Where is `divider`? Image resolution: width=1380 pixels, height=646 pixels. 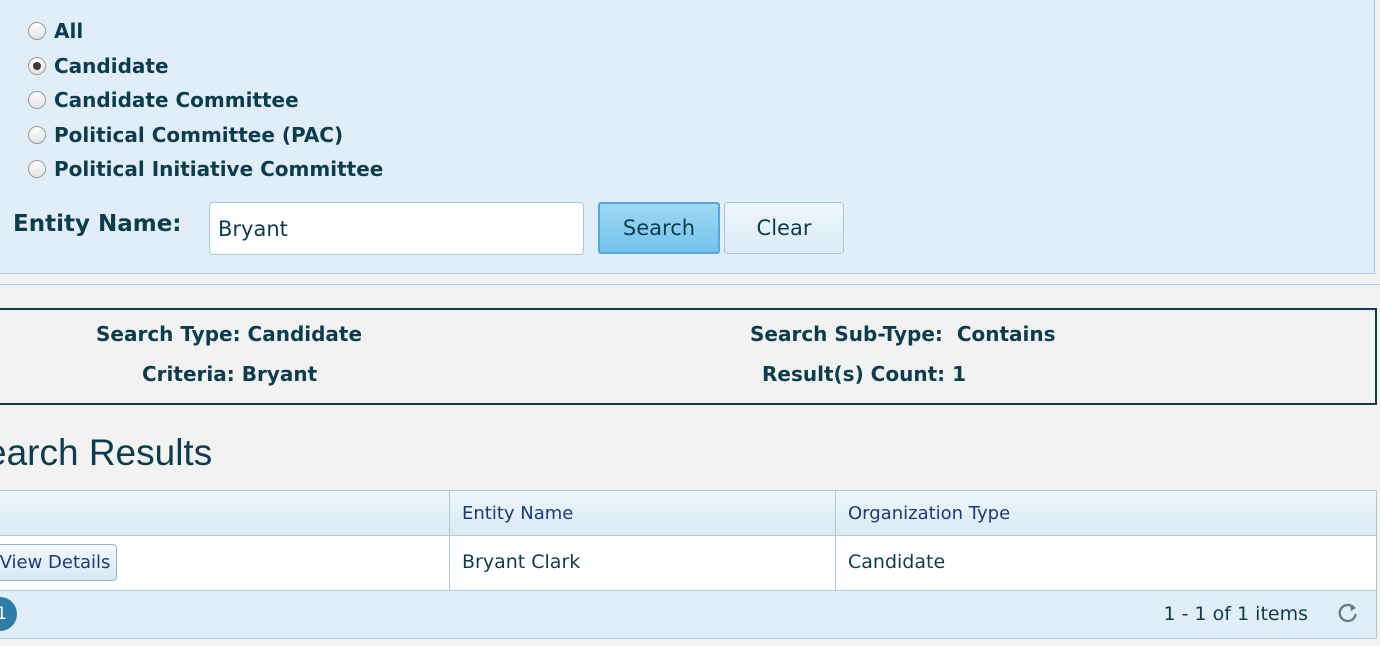
divider is located at coordinates (690, 284).